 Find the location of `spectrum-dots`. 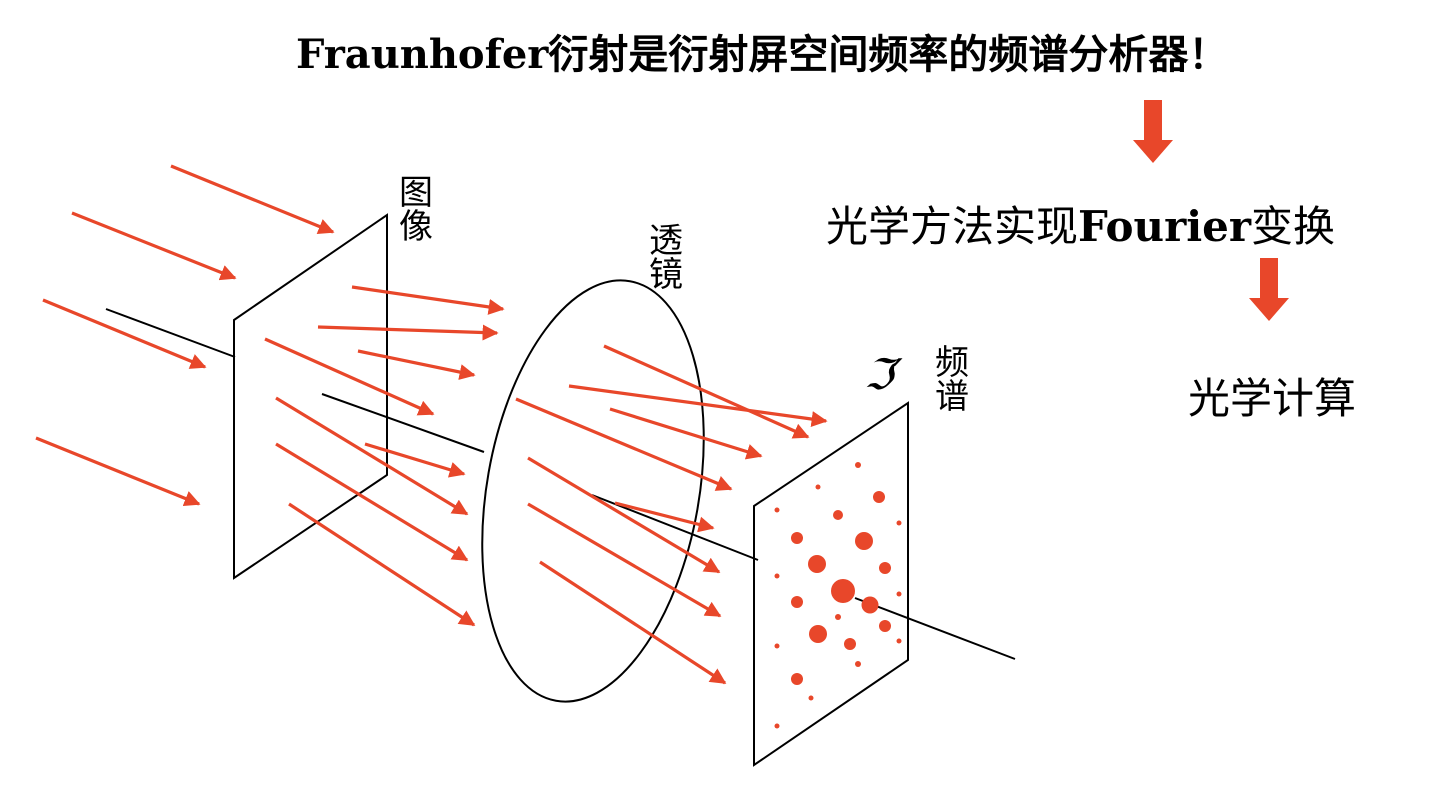

spectrum-dots is located at coordinates (838, 595).